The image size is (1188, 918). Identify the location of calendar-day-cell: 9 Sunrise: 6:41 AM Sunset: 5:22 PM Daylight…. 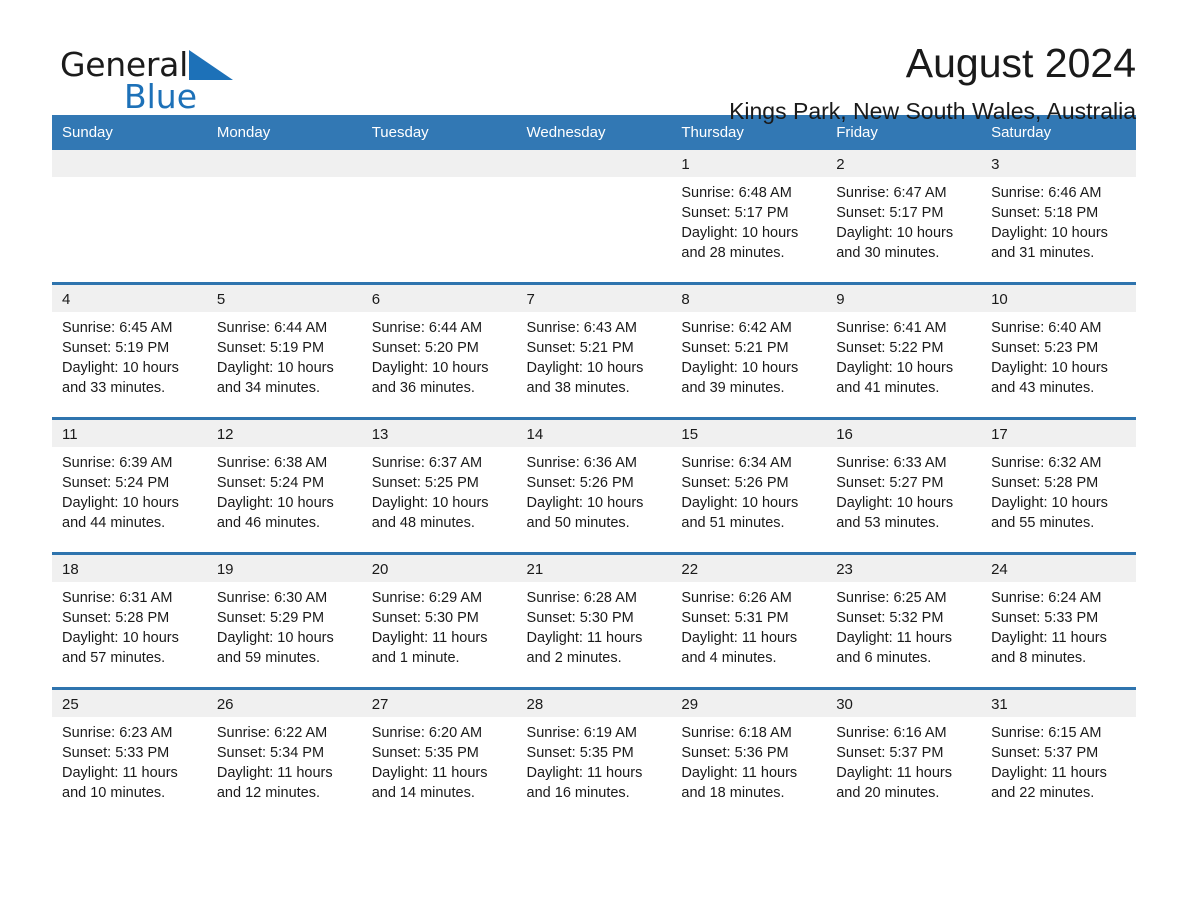
(904, 350).